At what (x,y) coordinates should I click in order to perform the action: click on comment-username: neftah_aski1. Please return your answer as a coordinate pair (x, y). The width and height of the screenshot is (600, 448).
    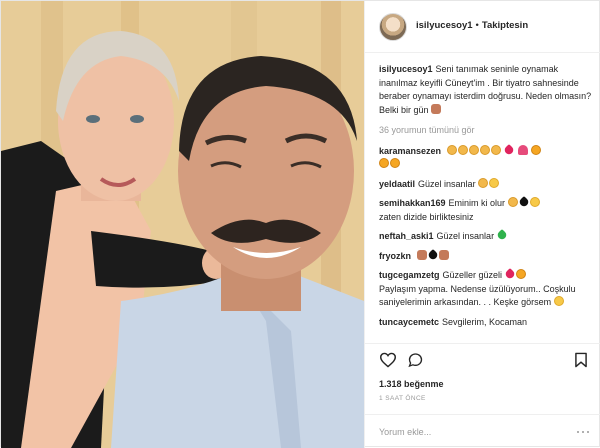
    Looking at the image, I should click on (406, 236).